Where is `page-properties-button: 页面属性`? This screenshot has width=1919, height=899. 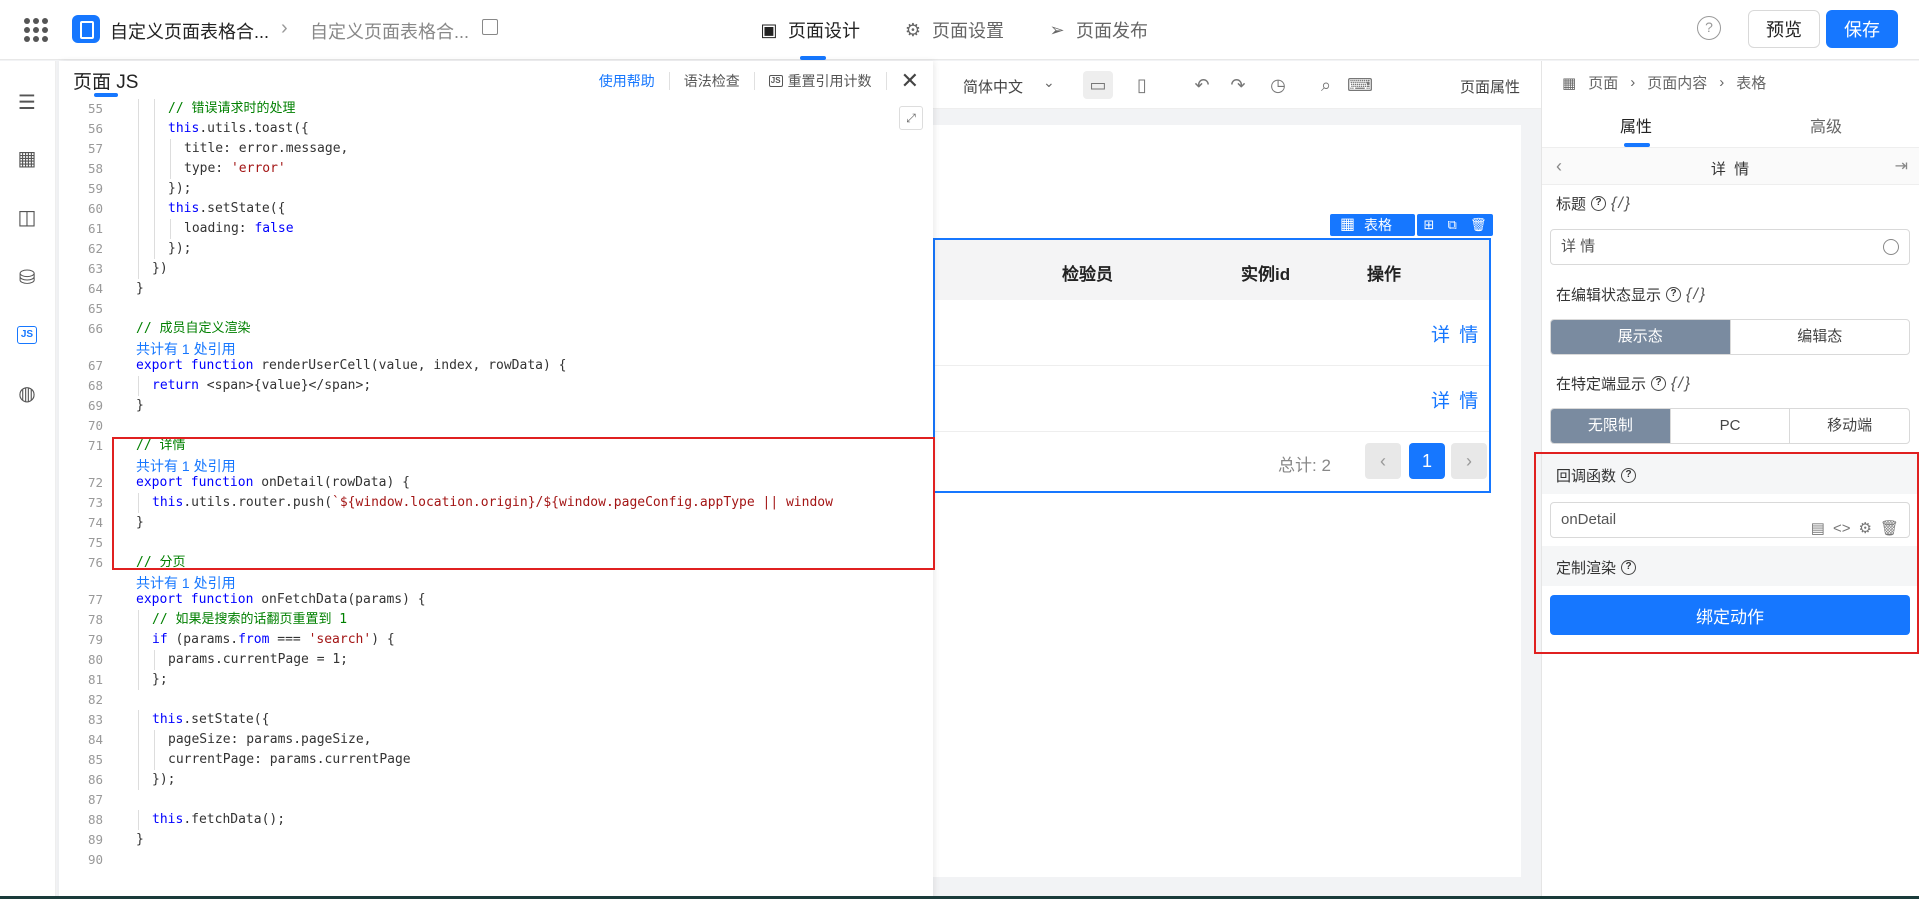
page-properties-button: 页面属性 is located at coordinates (1490, 86).